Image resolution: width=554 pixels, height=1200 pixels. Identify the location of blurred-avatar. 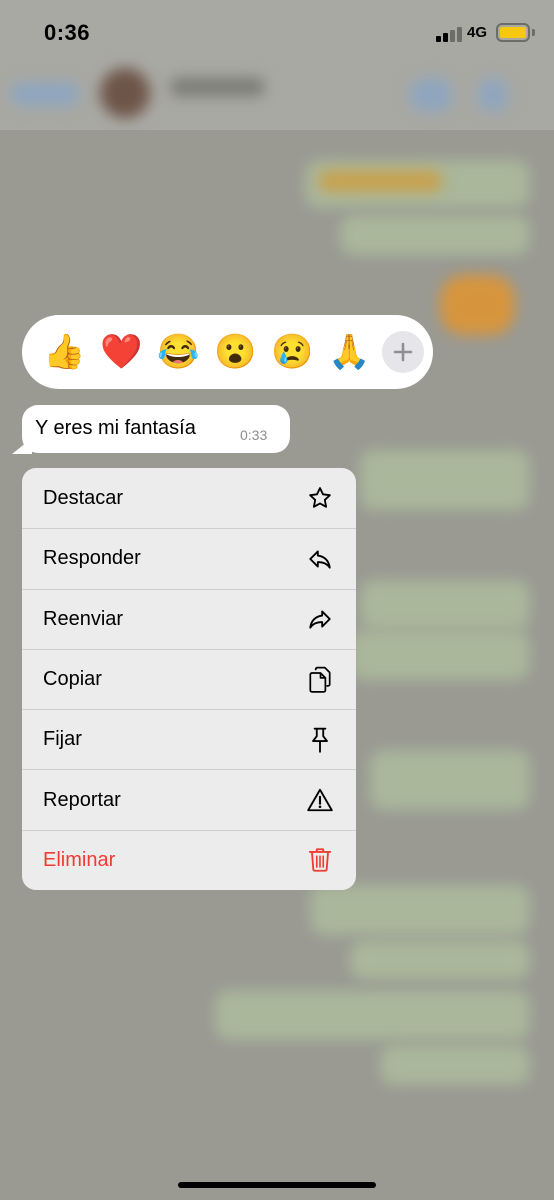
(125, 93).